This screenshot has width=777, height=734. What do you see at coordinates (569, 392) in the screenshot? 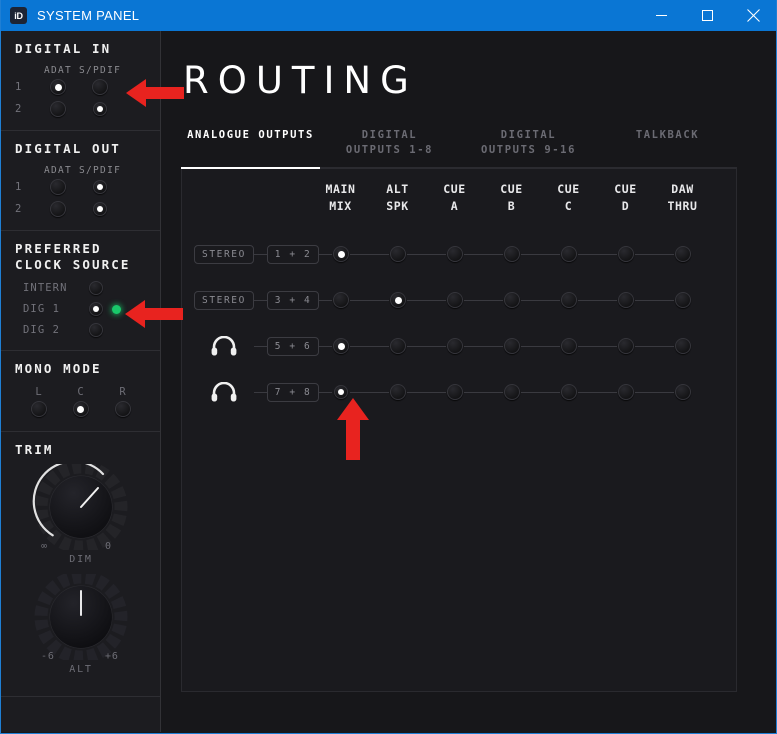
I see `route-7-8-cue-c` at bounding box center [569, 392].